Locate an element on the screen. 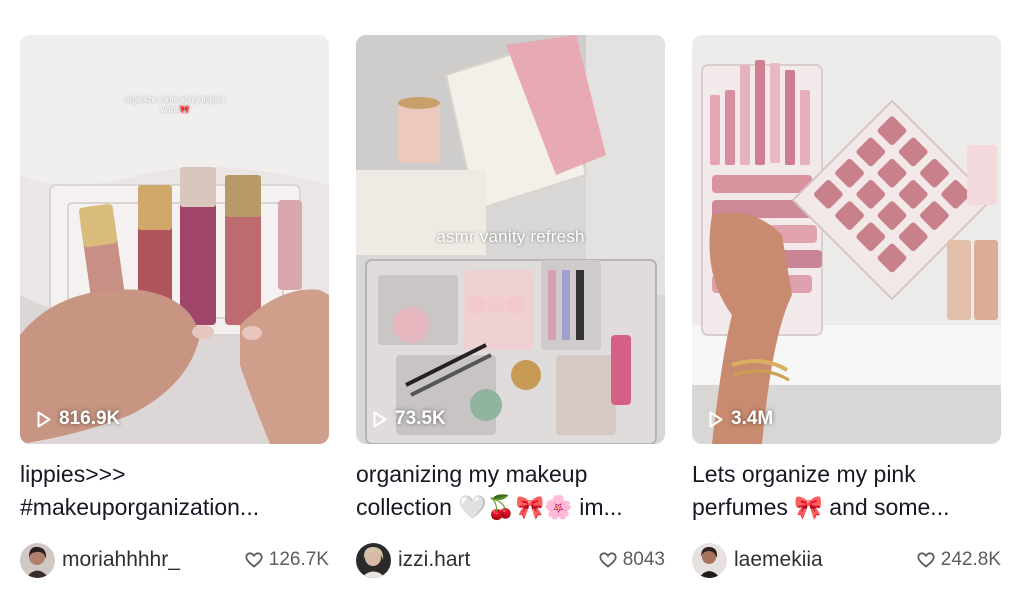 The height and width of the screenshot is (602, 1024). view-count-label: 73.5K is located at coordinates (420, 418).